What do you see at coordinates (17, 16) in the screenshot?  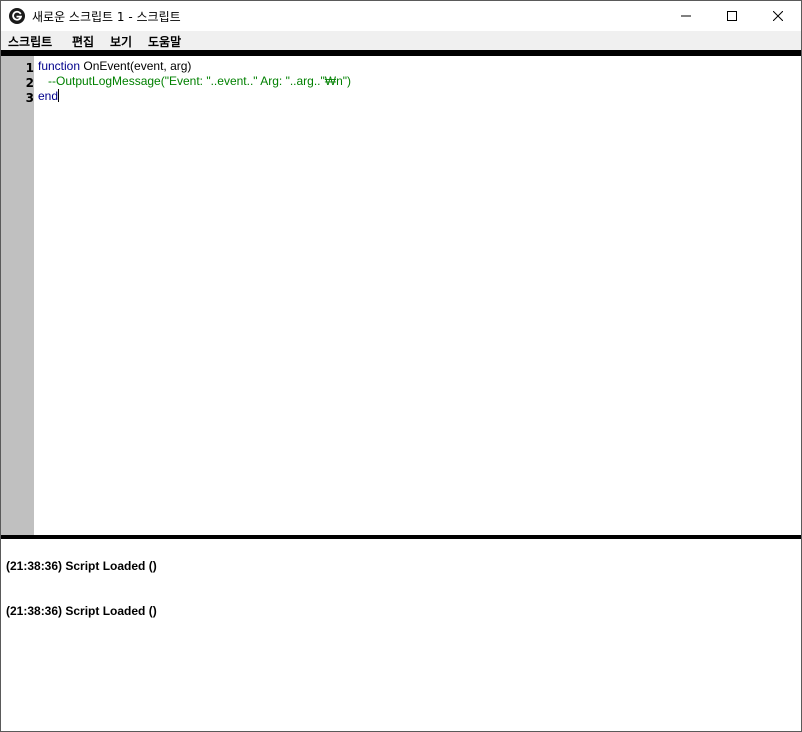 I see `logitech-g-icon` at bounding box center [17, 16].